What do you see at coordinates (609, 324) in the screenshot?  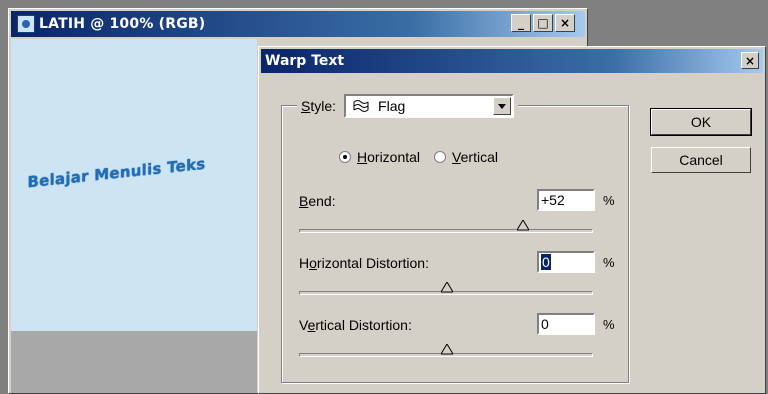 I see `vertical-distortion-unit: %` at bounding box center [609, 324].